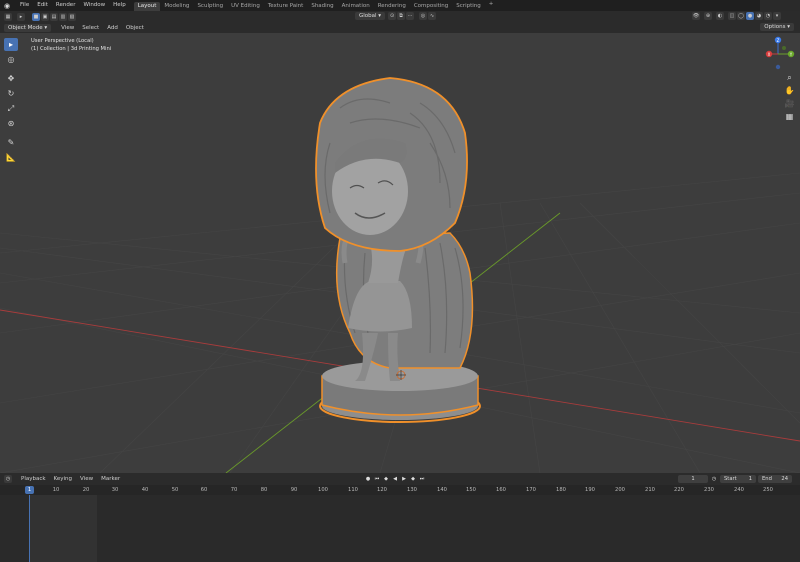  I want to click on perspective-toggle-icon: ▦, so click(789, 116).